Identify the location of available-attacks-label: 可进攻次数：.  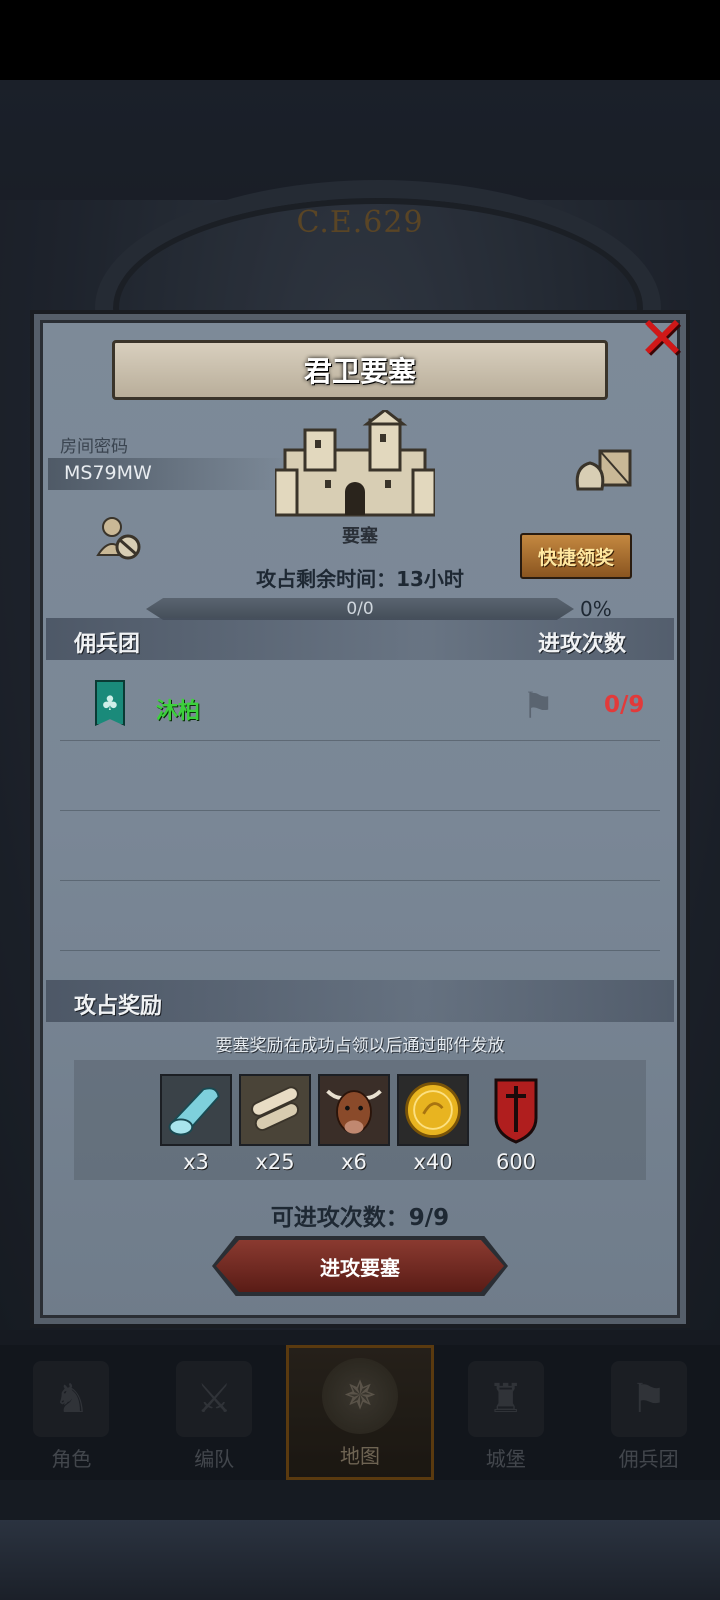
(339, 1218).